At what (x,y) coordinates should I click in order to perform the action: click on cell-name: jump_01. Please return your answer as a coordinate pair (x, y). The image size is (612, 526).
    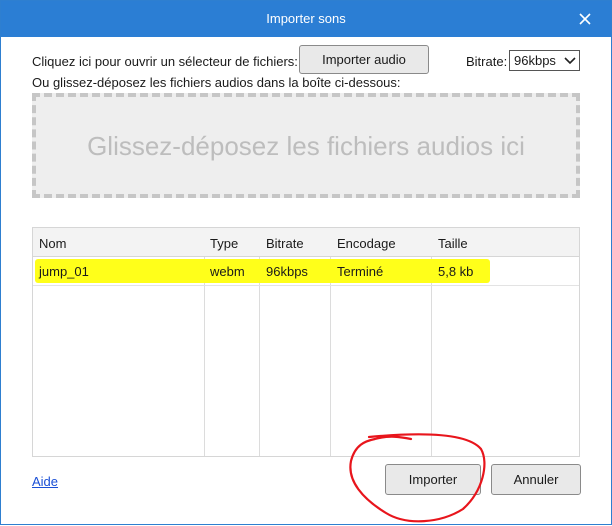
    Looking at the image, I should click on (64, 271).